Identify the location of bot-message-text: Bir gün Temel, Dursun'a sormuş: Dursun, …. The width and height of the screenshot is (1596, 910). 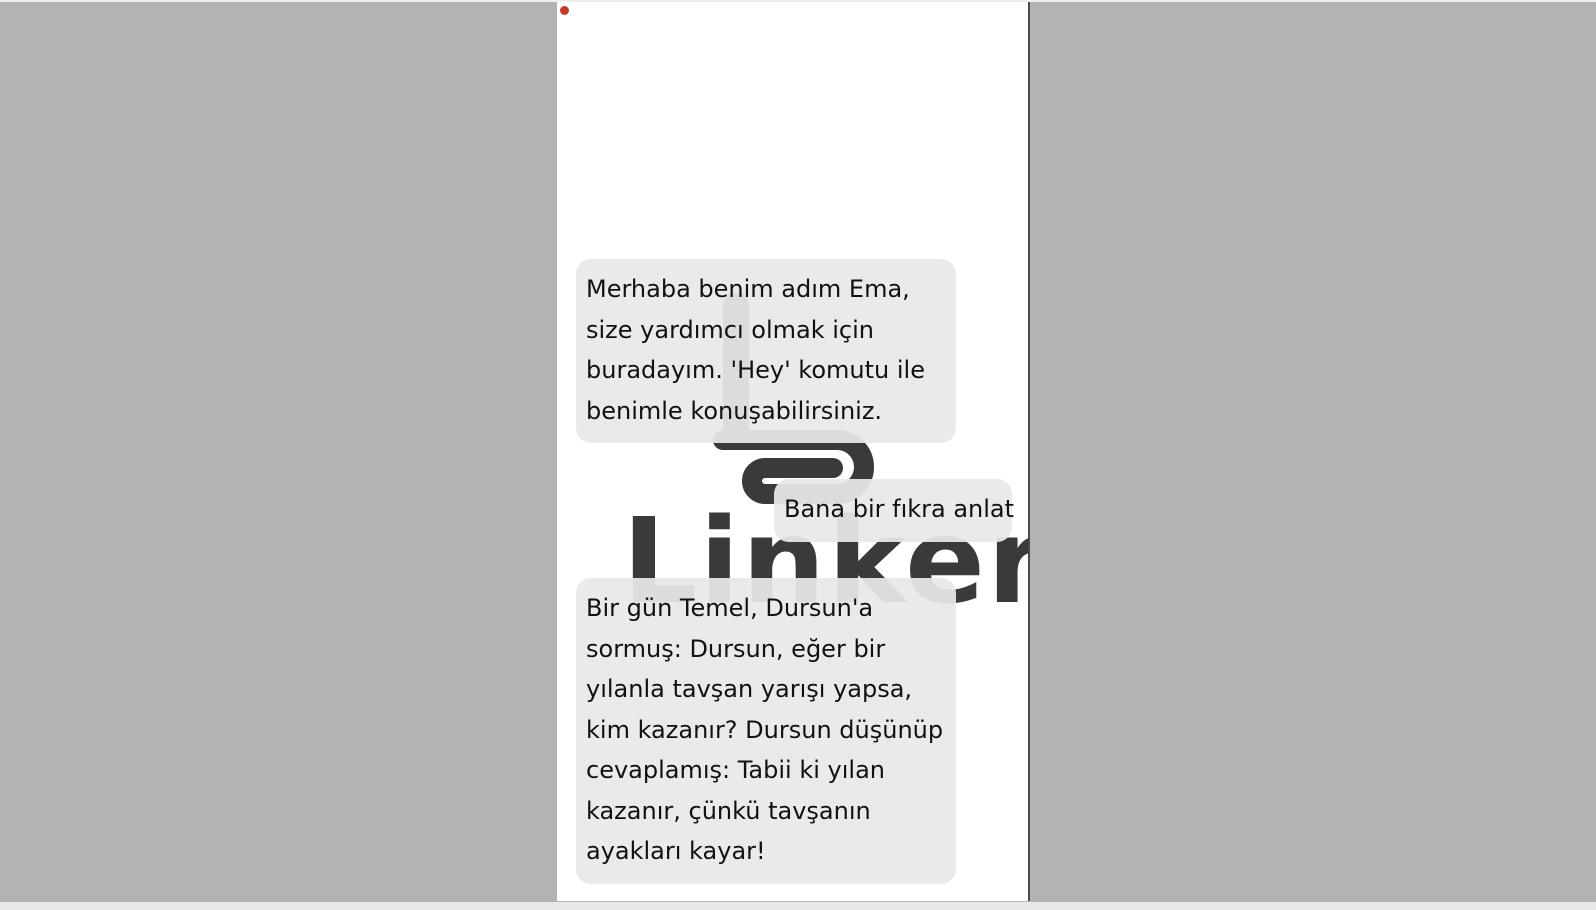
(765, 729).